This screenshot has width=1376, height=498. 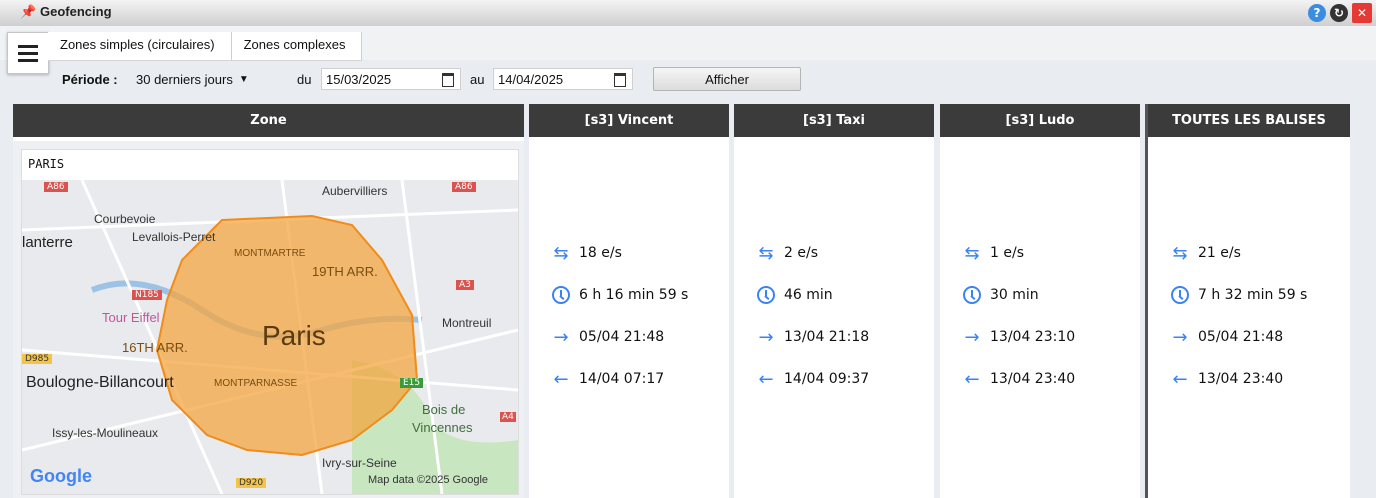 What do you see at coordinates (76, 11) in the screenshot?
I see `window-title: Geofencing` at bounding box center [76, 11].